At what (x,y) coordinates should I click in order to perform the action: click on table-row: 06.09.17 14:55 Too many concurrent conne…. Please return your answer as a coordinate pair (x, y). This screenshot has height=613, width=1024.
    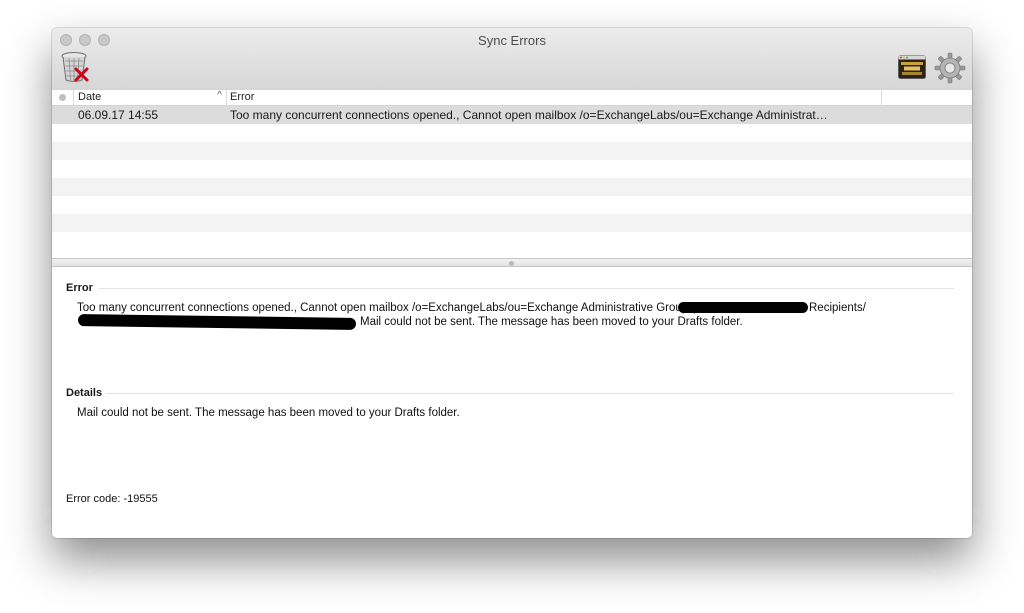
    Looking at the image, I should click on (512, 115).